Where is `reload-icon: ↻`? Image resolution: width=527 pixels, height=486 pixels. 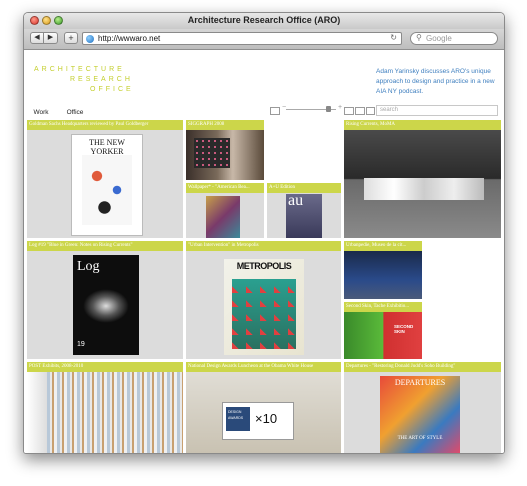 reload-icon: ↻ is located at coordinates (393, 37).